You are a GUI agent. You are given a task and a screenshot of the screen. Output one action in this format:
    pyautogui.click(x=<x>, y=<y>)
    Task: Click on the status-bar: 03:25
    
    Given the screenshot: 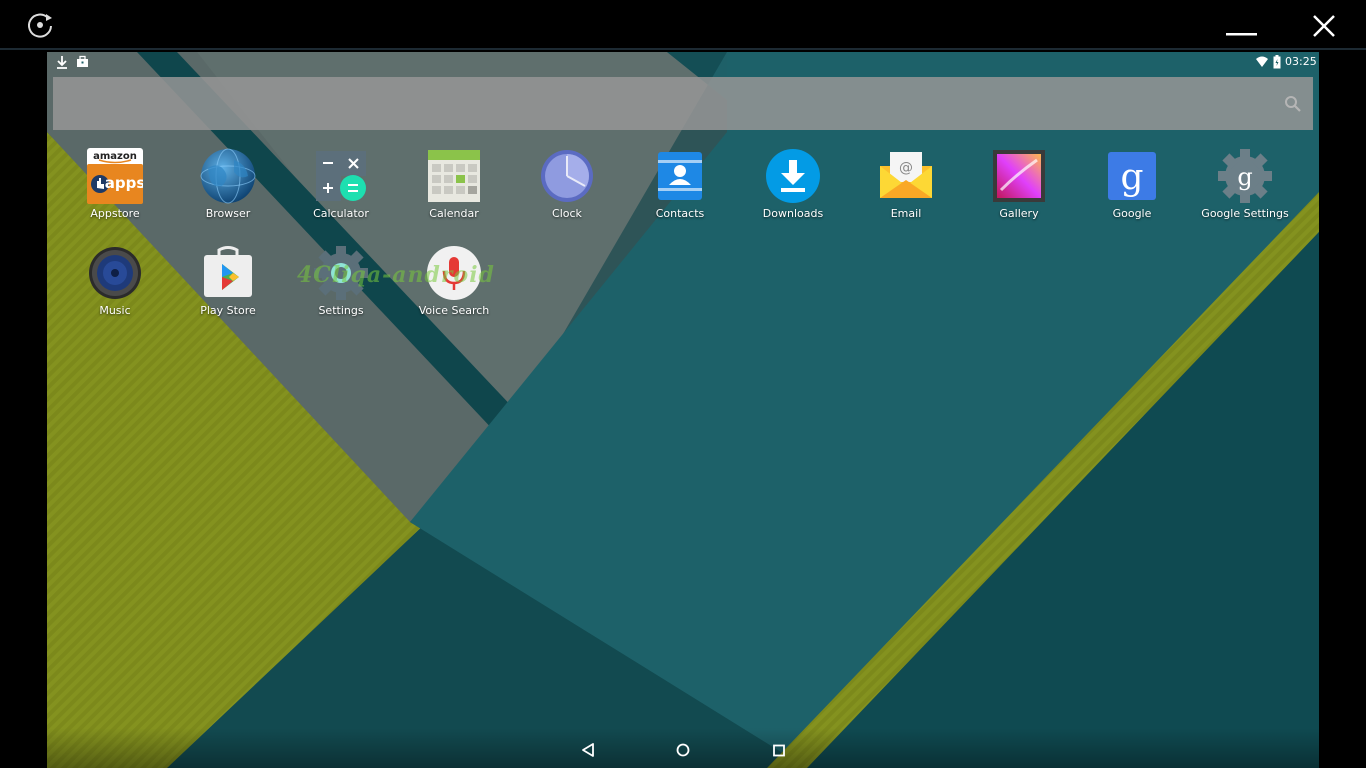 What is the action you would take?
    pyautogui.click(x=683, y=62)
    